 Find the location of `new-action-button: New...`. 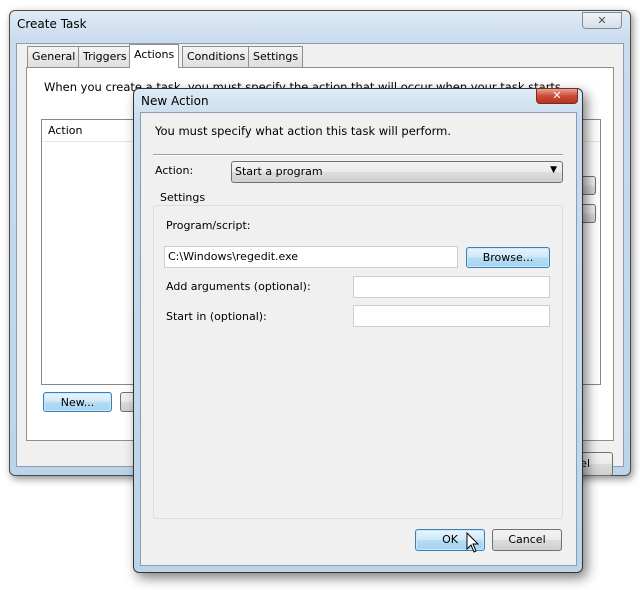

new-action-button: New... is located at coordinates (77, 402).